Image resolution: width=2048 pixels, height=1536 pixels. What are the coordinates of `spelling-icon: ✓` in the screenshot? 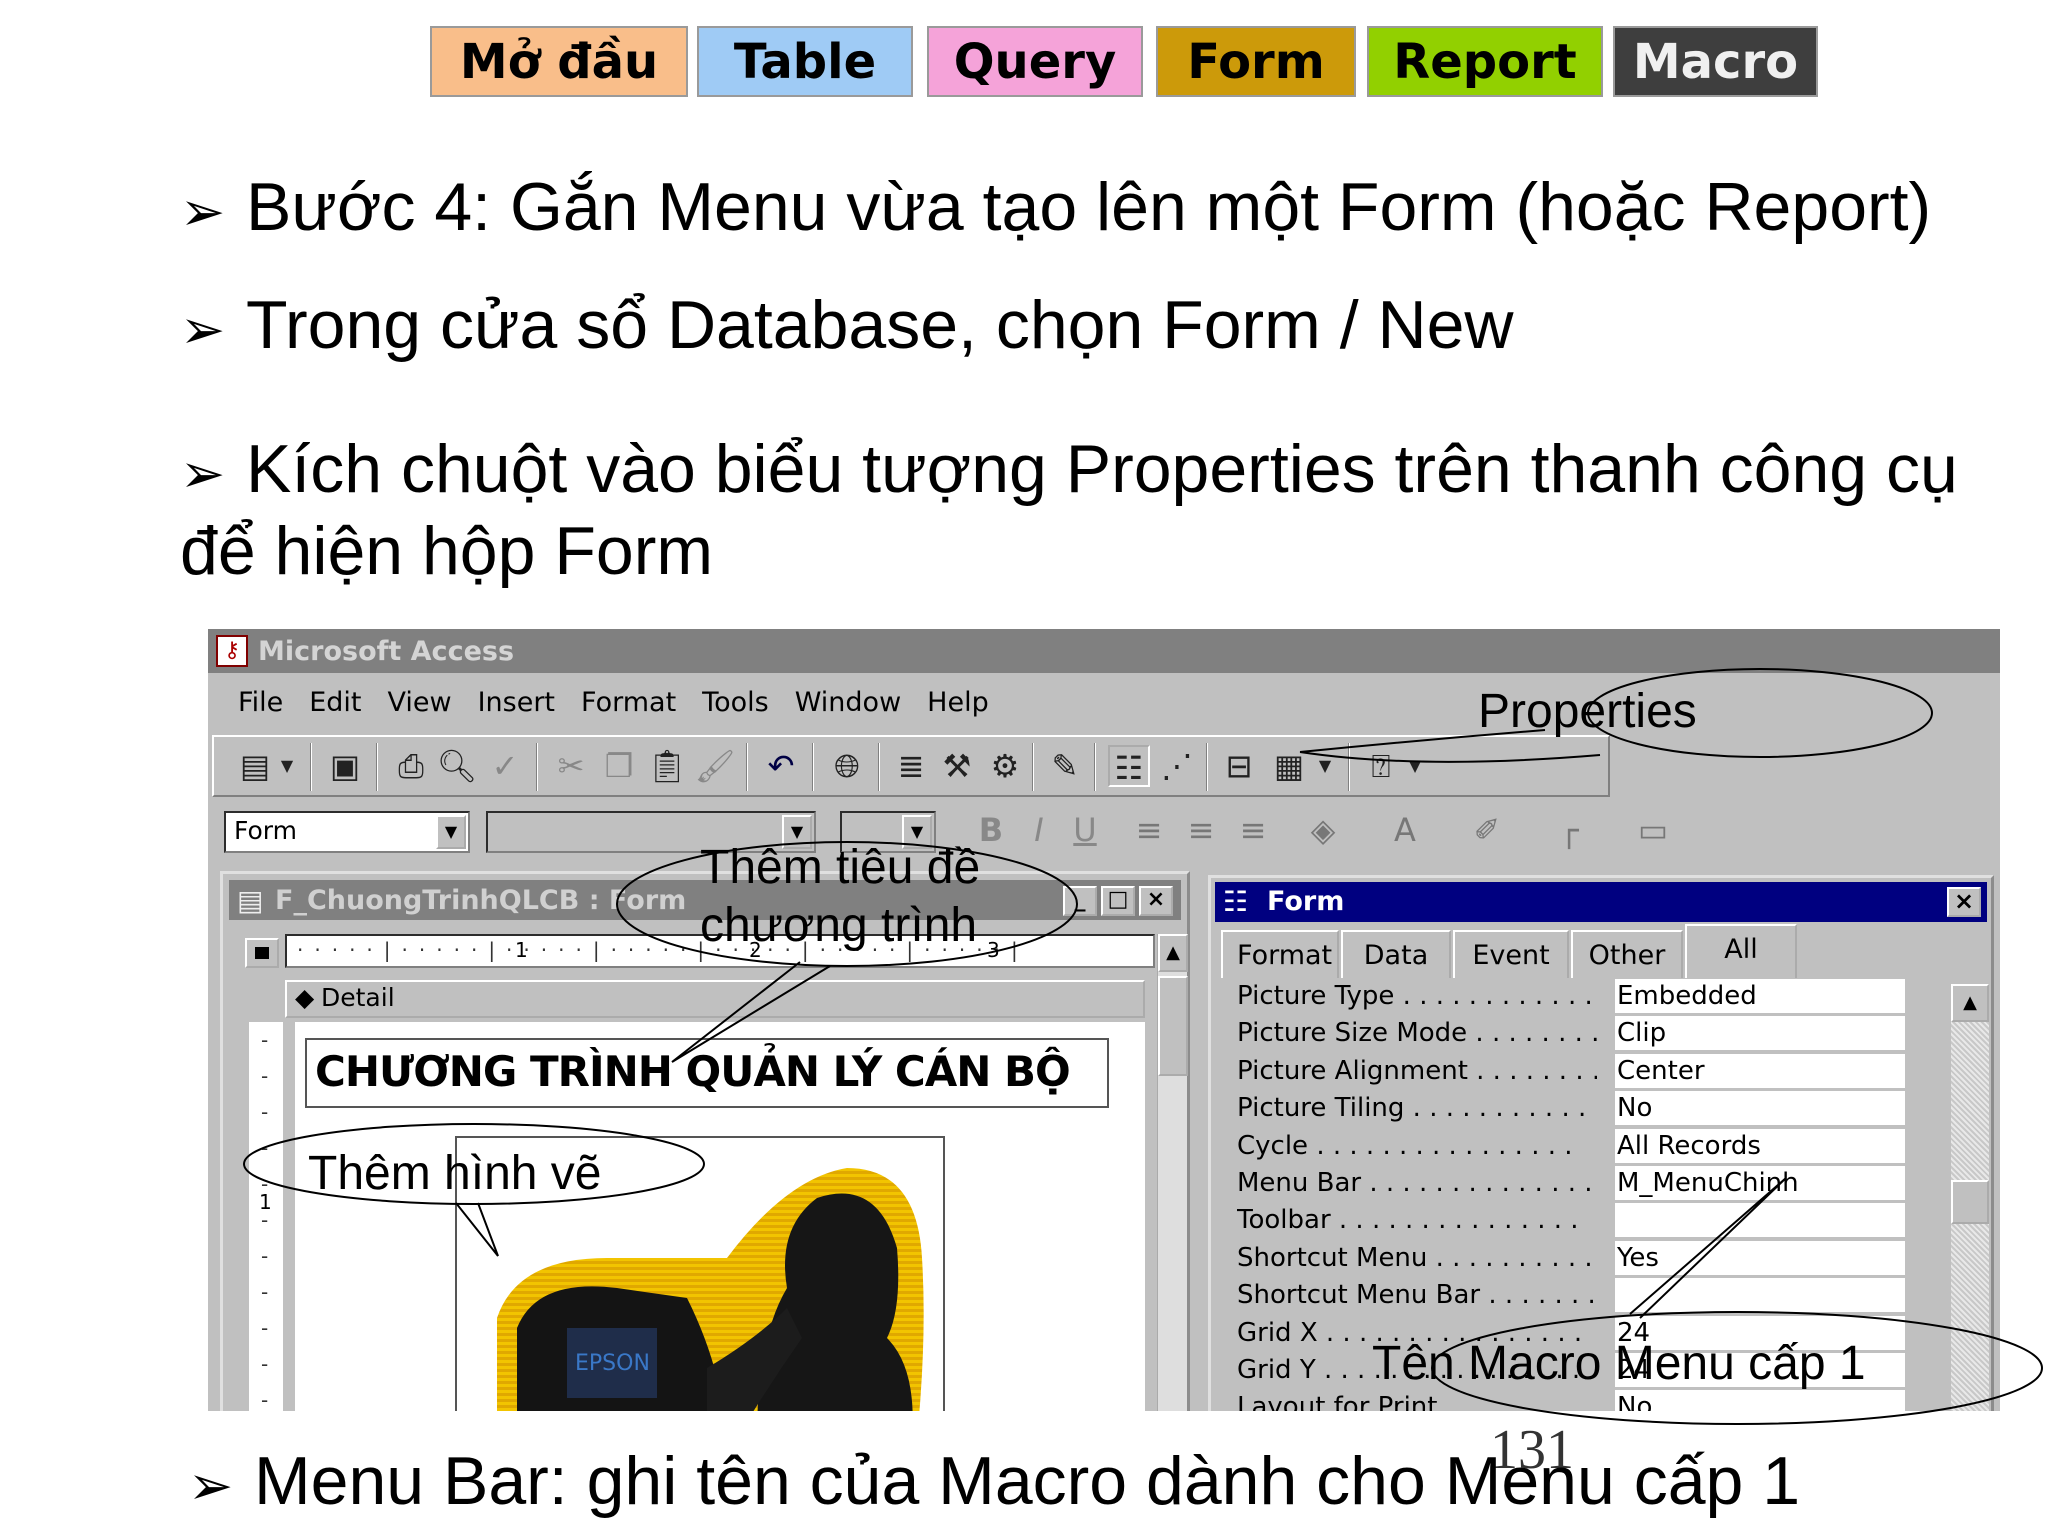 It's located at (505, 766).